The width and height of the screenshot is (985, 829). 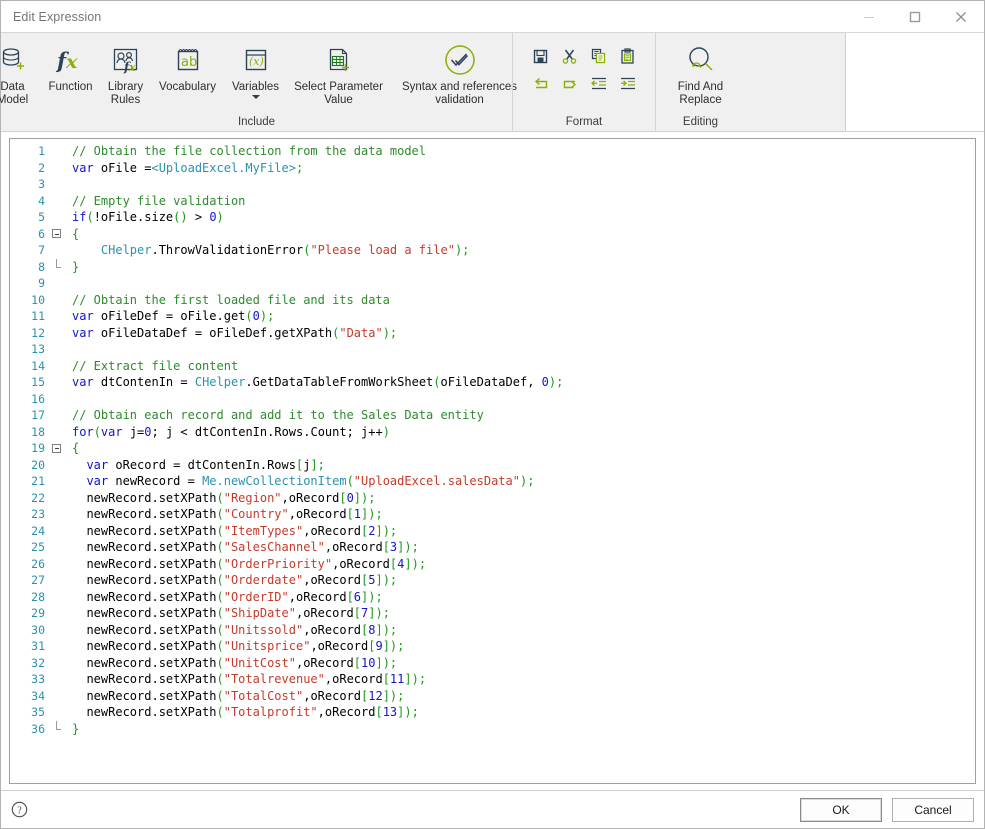 I want to click on select-parameter-value-label: Select Parameter Value, so click(x=338, y=93).